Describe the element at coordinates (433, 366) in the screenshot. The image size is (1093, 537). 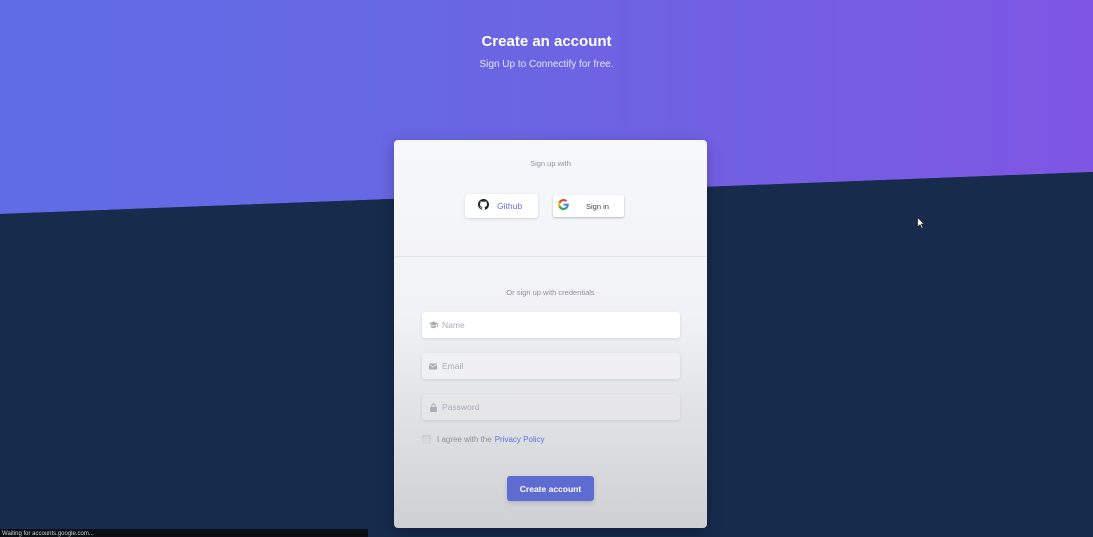
I see `envelope-icon` at that location.